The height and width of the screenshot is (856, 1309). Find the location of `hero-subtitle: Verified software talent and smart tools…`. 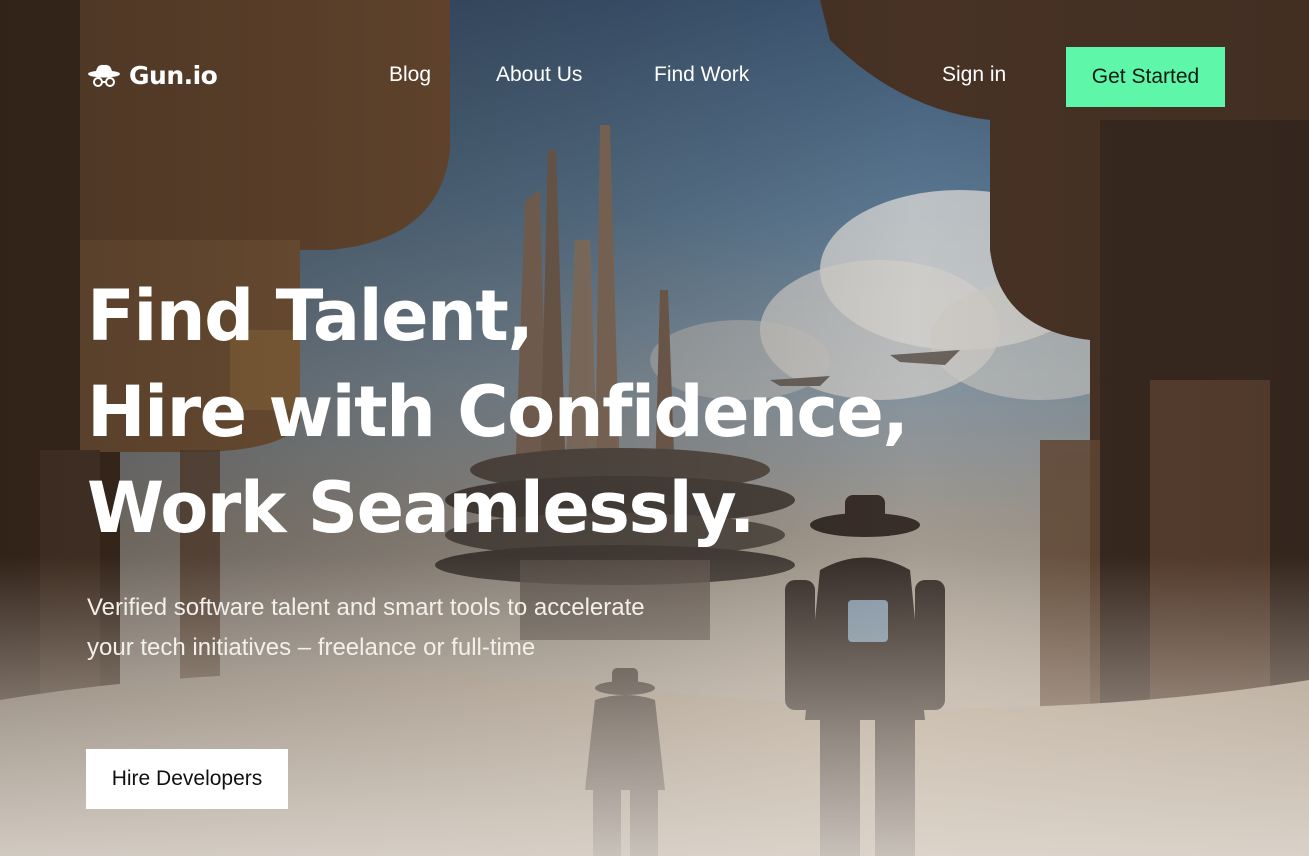

hero-subtitle: Verified software talent and smart tools… is located at coordinates (366, 627).